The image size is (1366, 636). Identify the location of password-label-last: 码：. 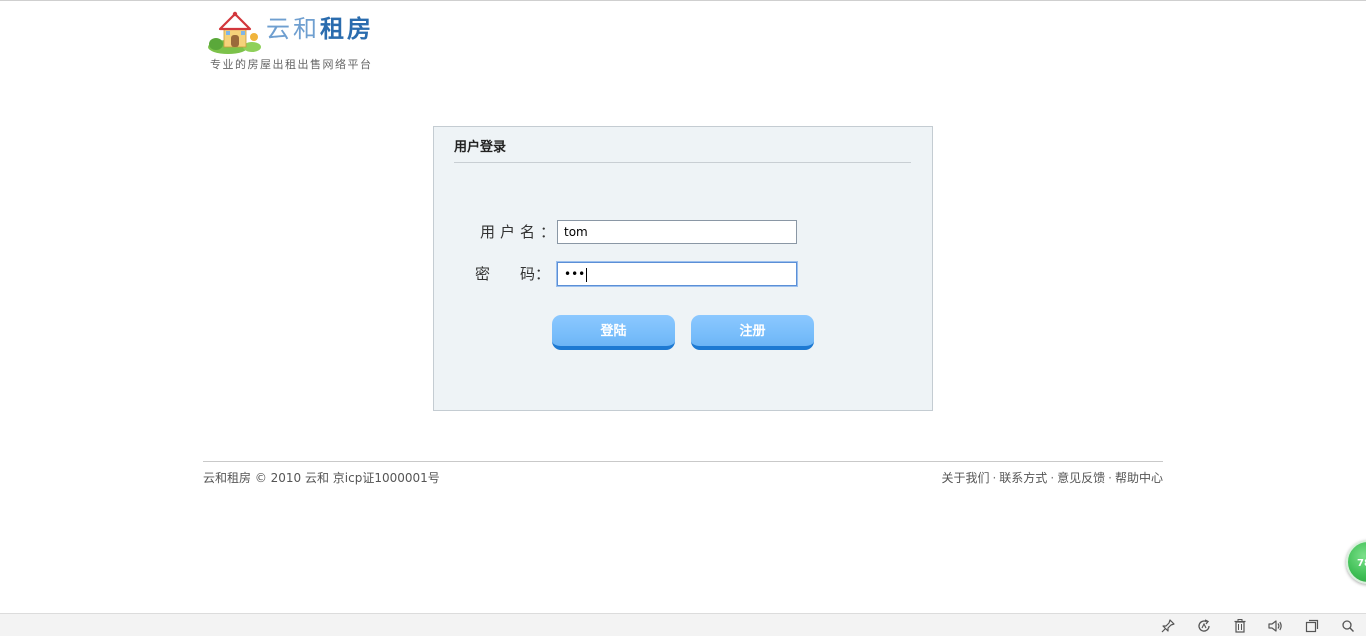
(535, 274).